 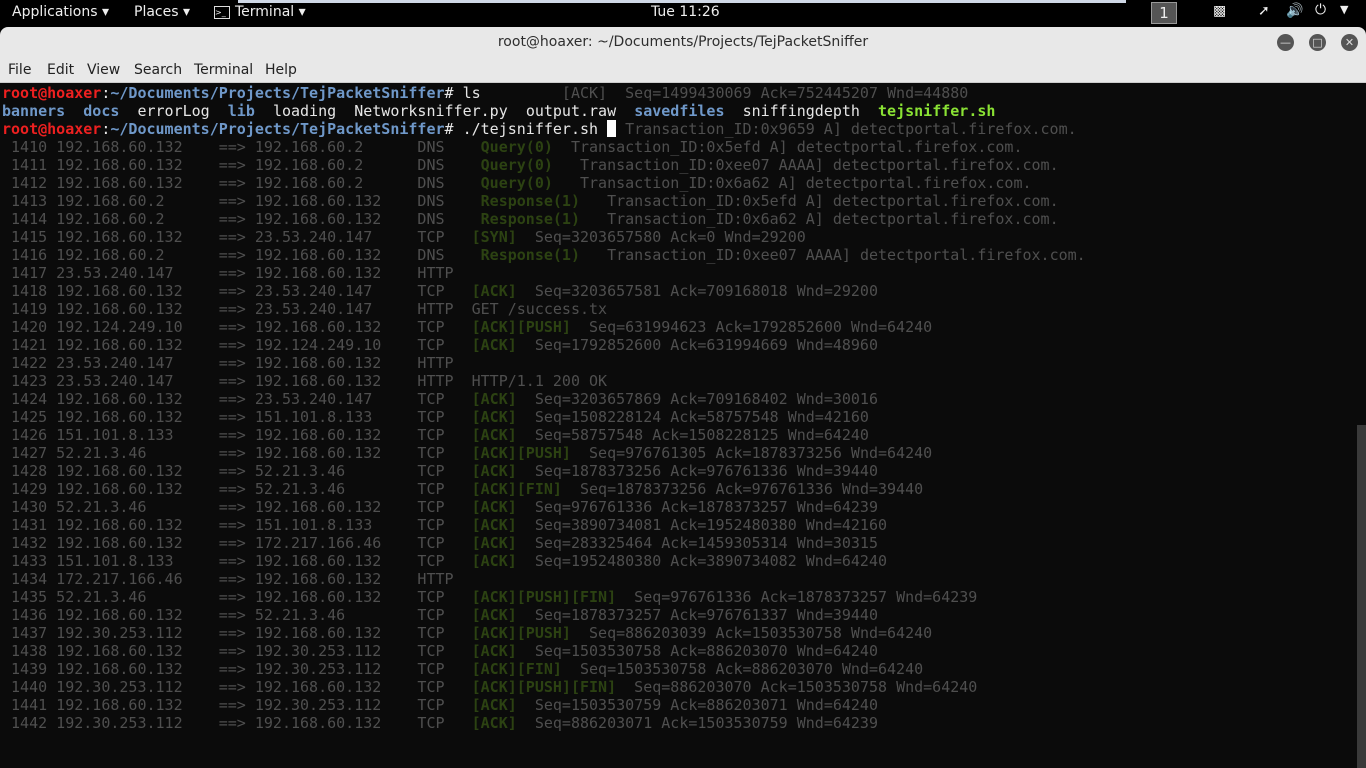 What do you see at coordinates (1361, 596) in the screenshot?
I see `scrollbar` at bounding box center [1361, 596].